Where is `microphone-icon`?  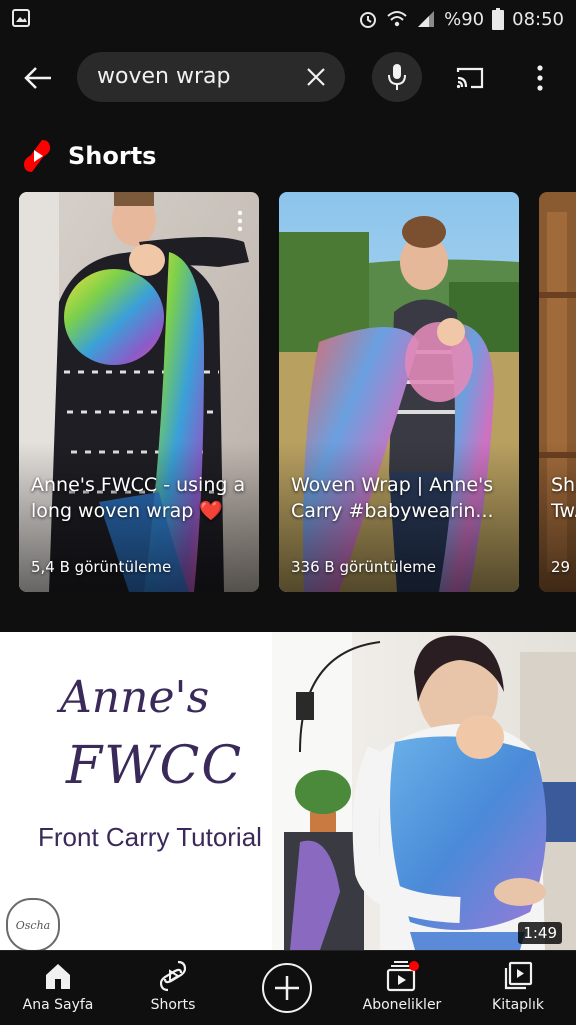
microphone-icon is located at coordinates (397, 77).